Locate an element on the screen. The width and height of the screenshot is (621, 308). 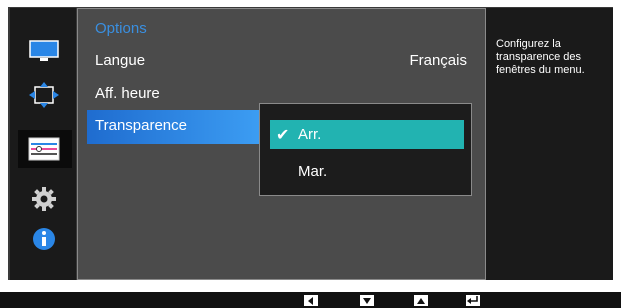
gear-icon is located at coordinates (44, 199).